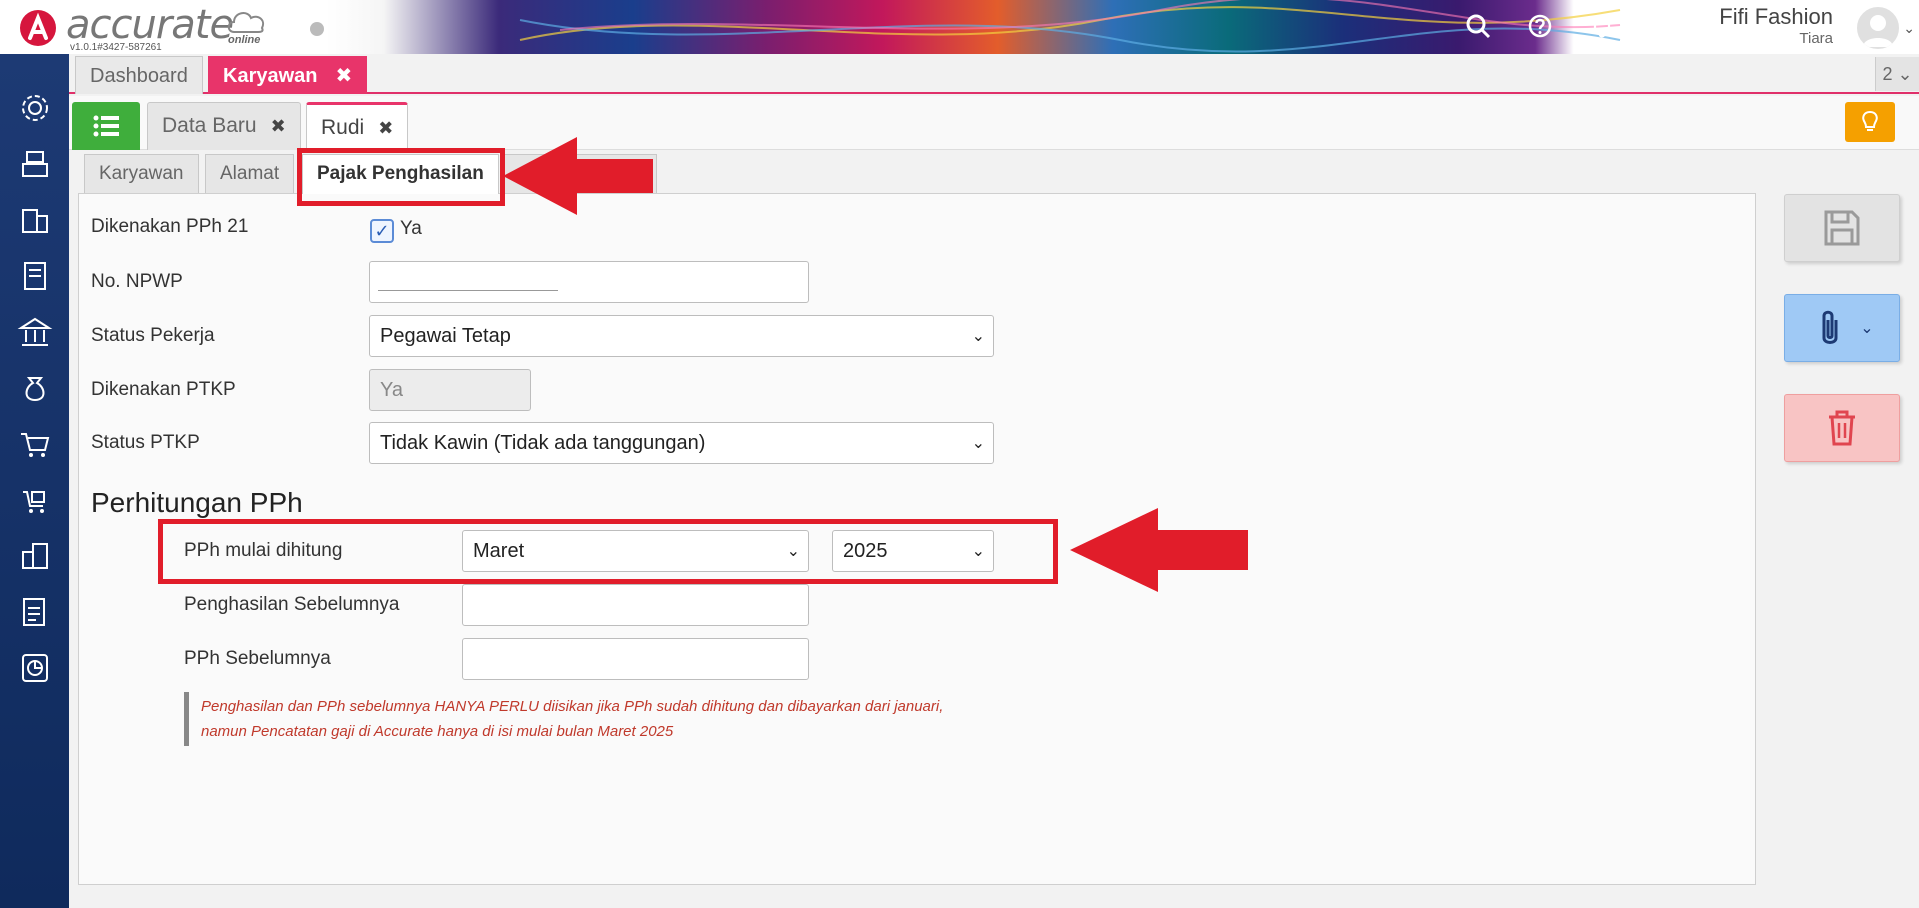 The width and height of the screenshot is (1919, 908). What do you see at coordinates (411, 228) in the screenshot?
I see `pph21-checkbox-label: Ya` at bounding box center [411, 228].